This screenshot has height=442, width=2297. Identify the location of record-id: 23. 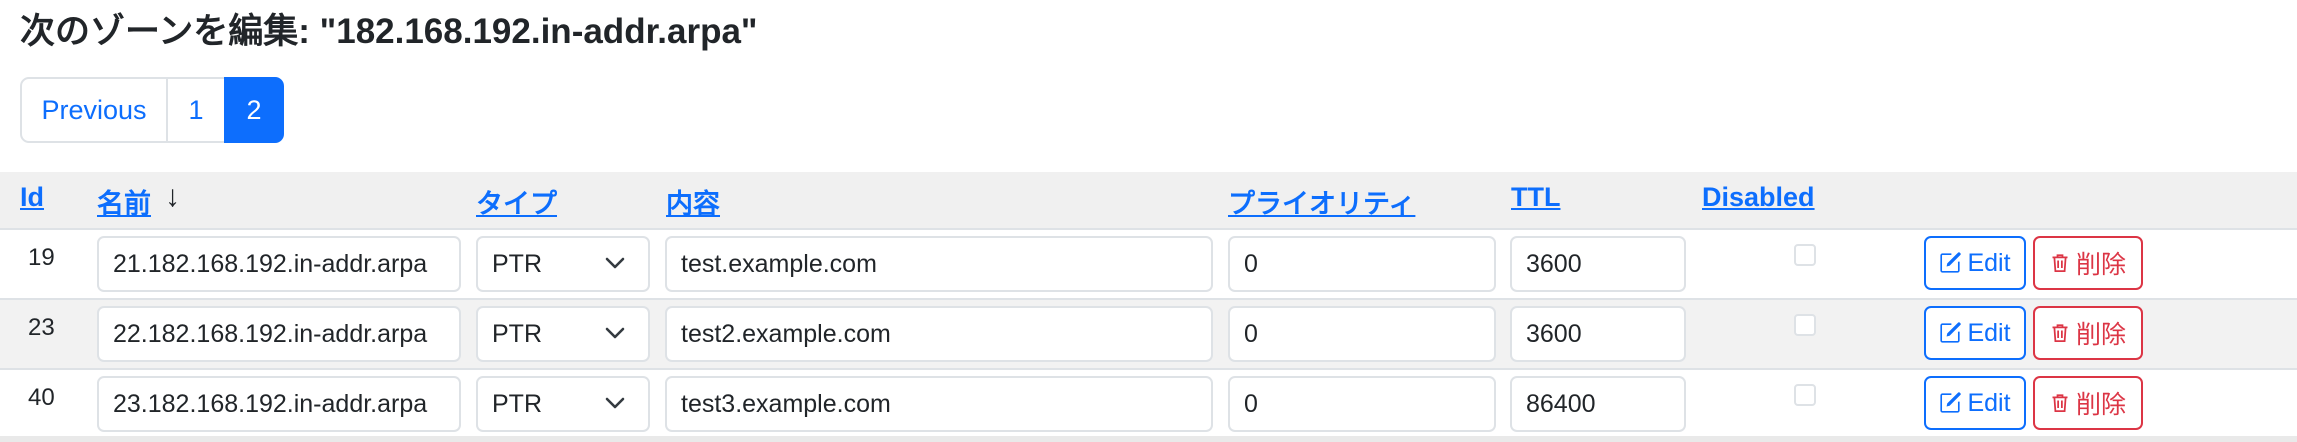
(41, 327).